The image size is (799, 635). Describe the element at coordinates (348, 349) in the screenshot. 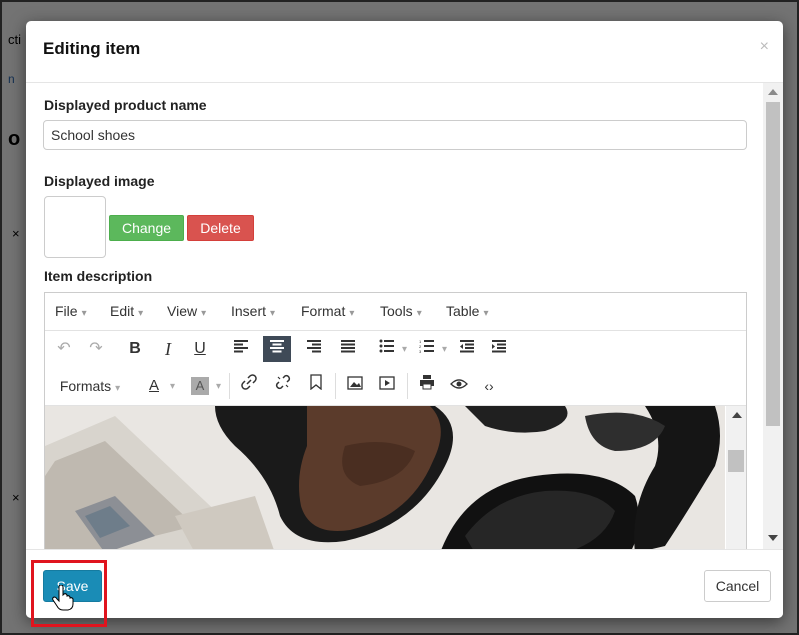

I see `align-justify-icon` at that location.